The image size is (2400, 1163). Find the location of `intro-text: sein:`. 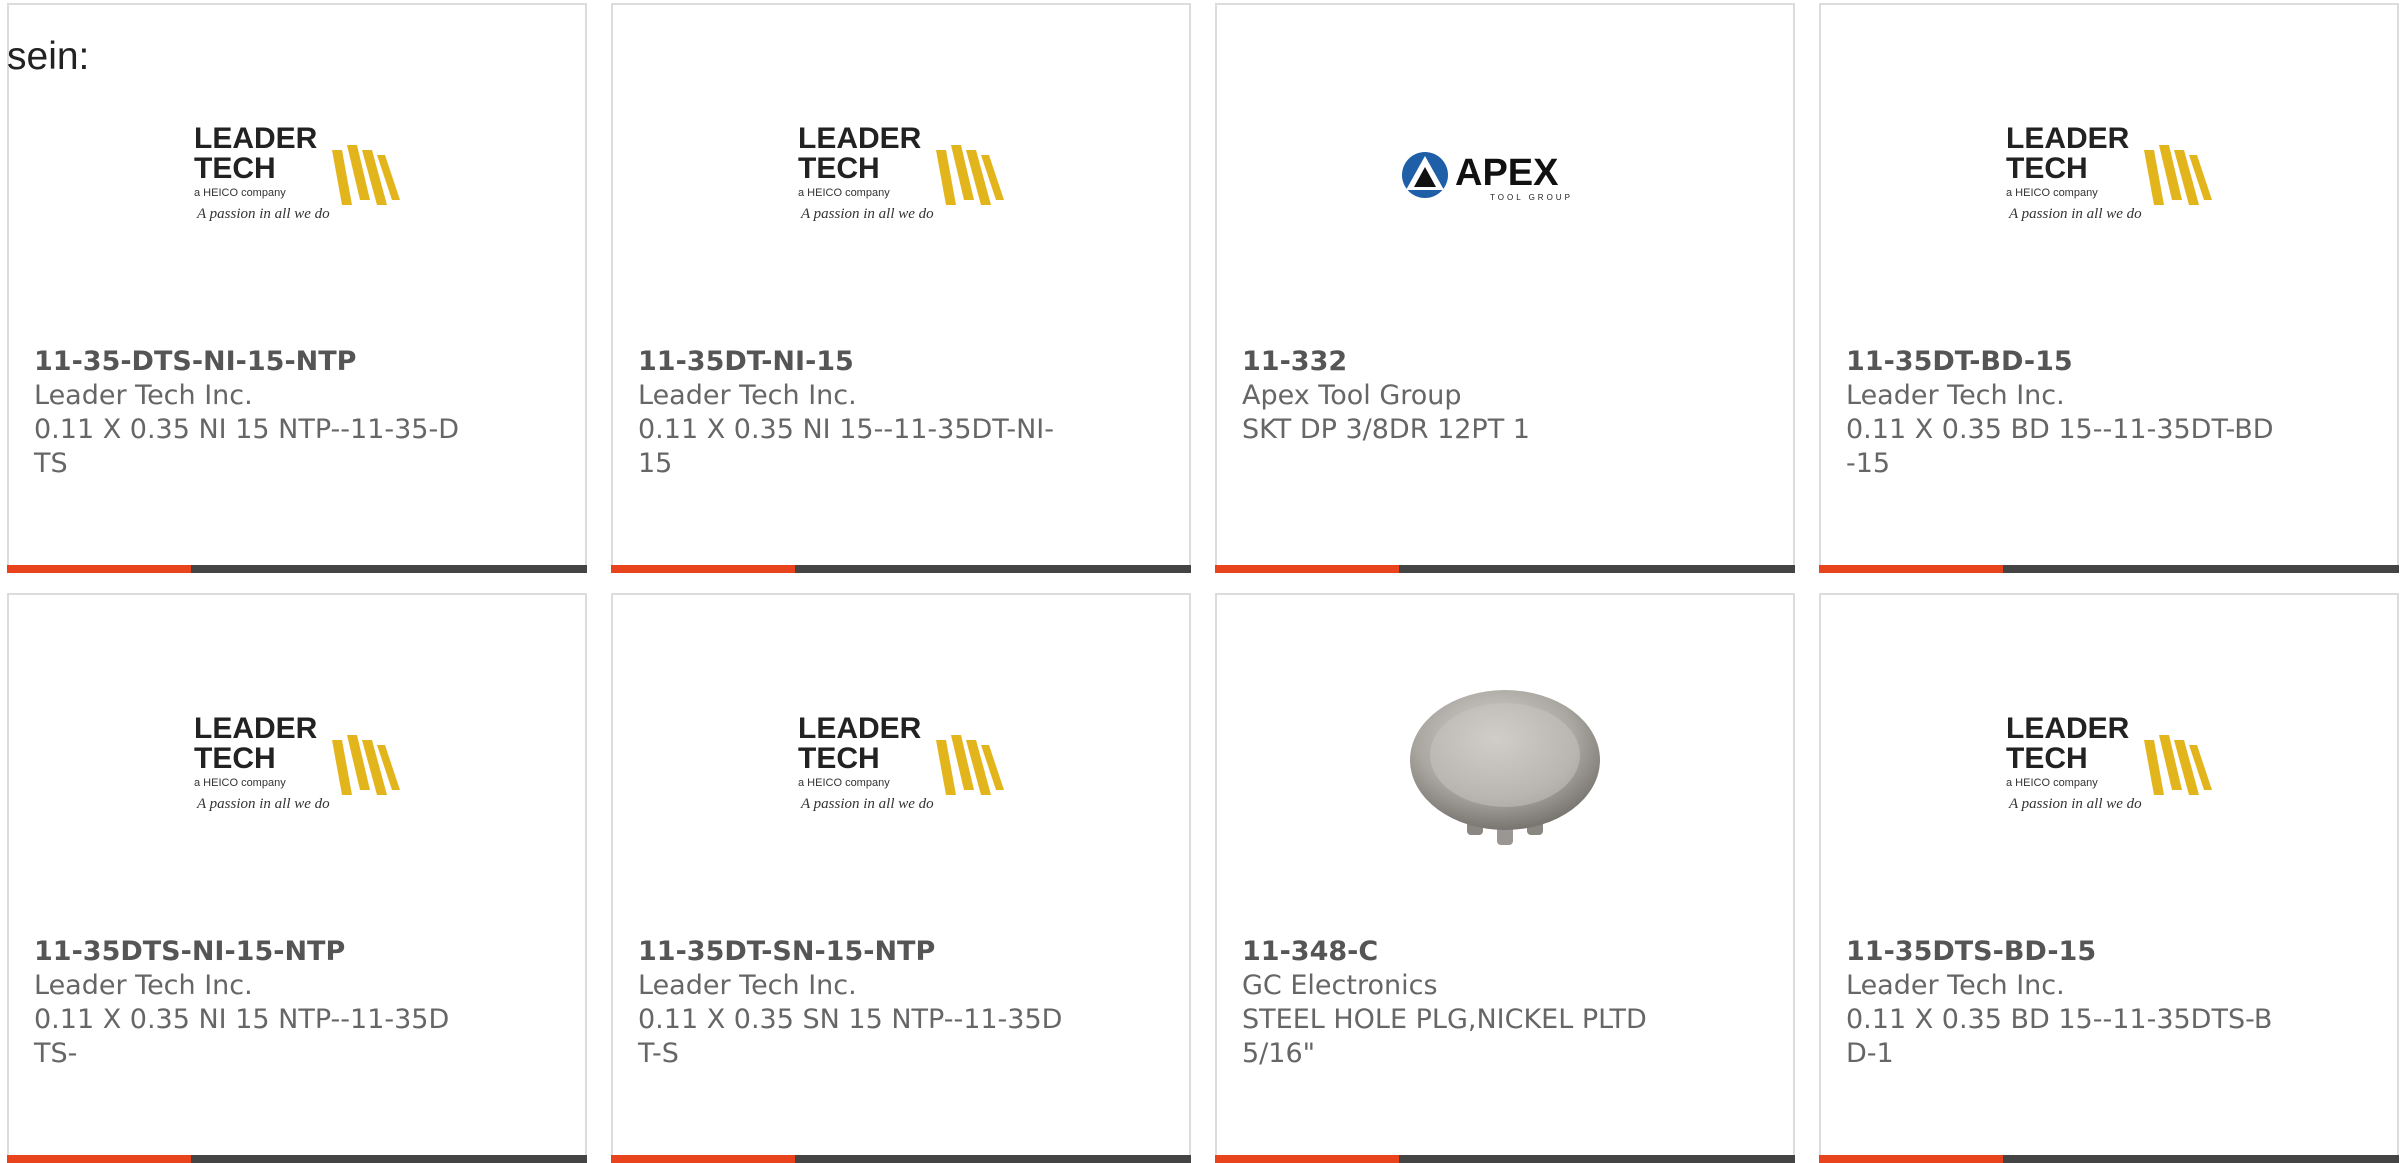

intro-text: sein: is located at coordinates (48, 56).